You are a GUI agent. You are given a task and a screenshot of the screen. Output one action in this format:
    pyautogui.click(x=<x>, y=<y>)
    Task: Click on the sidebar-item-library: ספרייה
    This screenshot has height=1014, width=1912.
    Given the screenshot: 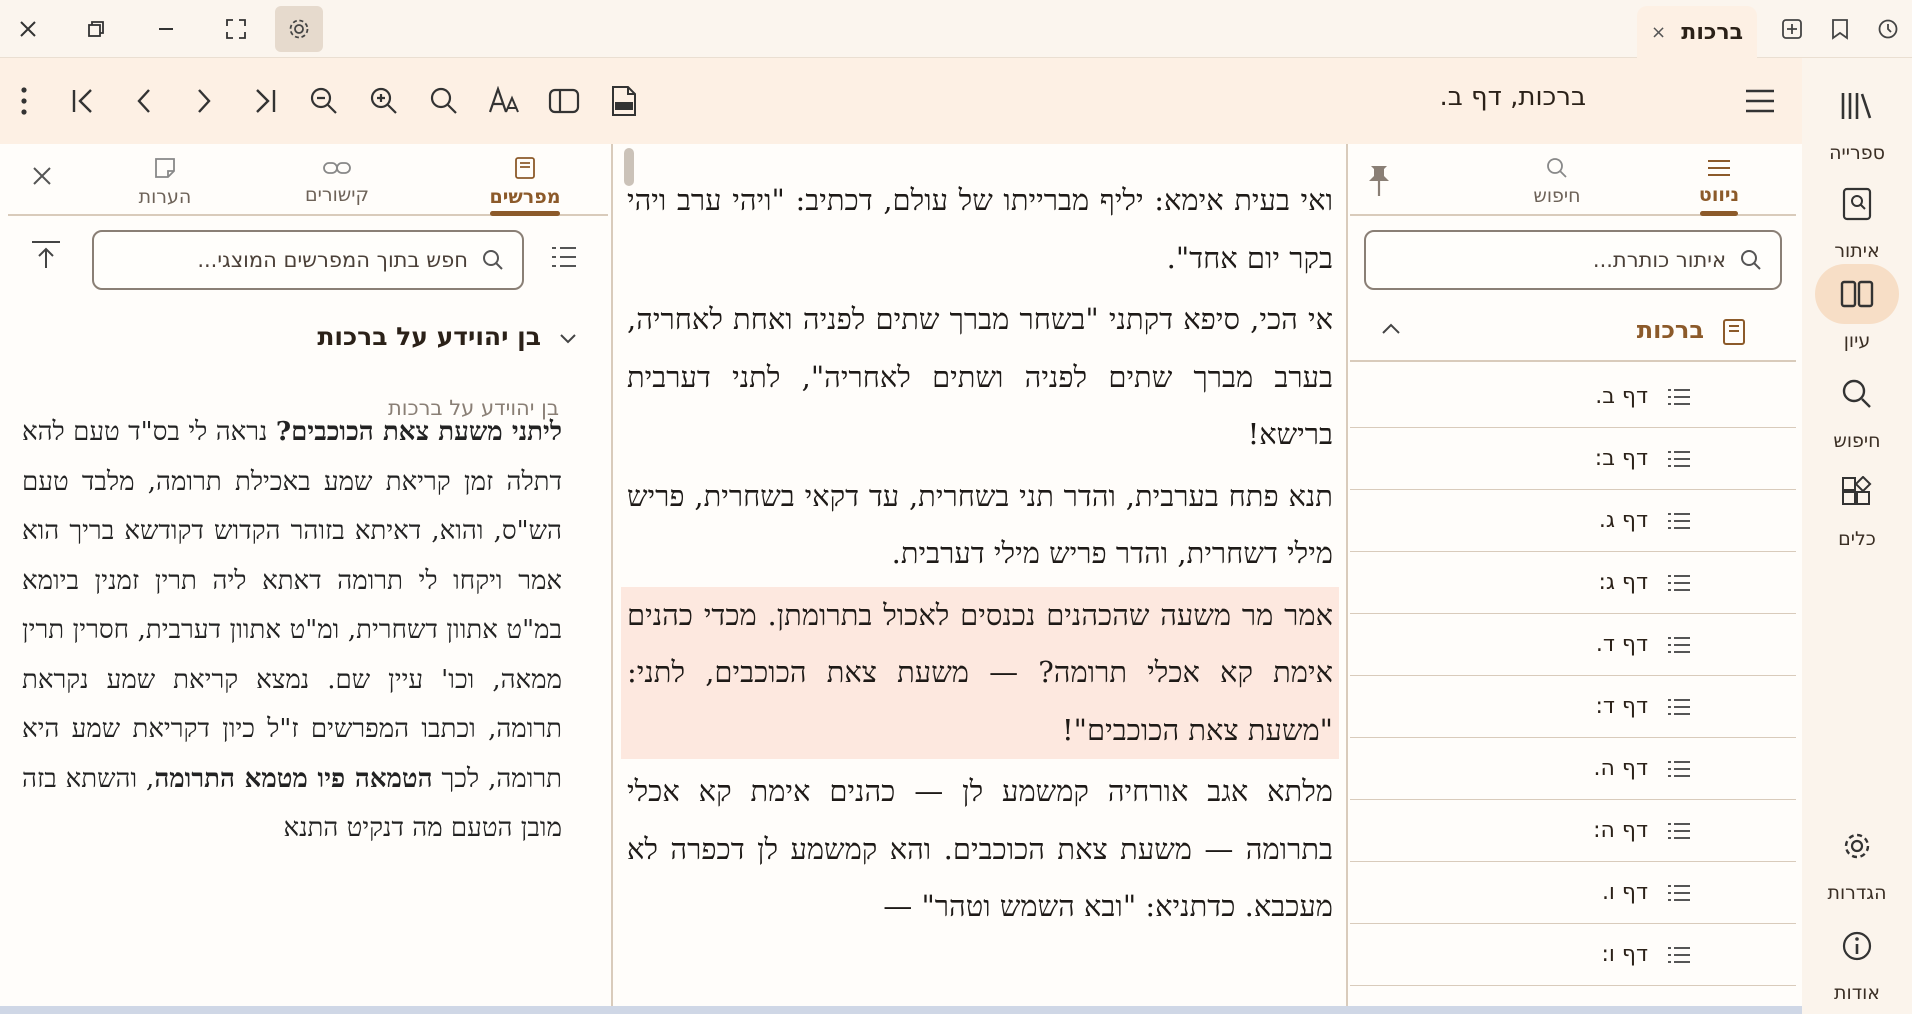 What is the action you would take?
    pyautogui.click(x=1857, y=120)
    